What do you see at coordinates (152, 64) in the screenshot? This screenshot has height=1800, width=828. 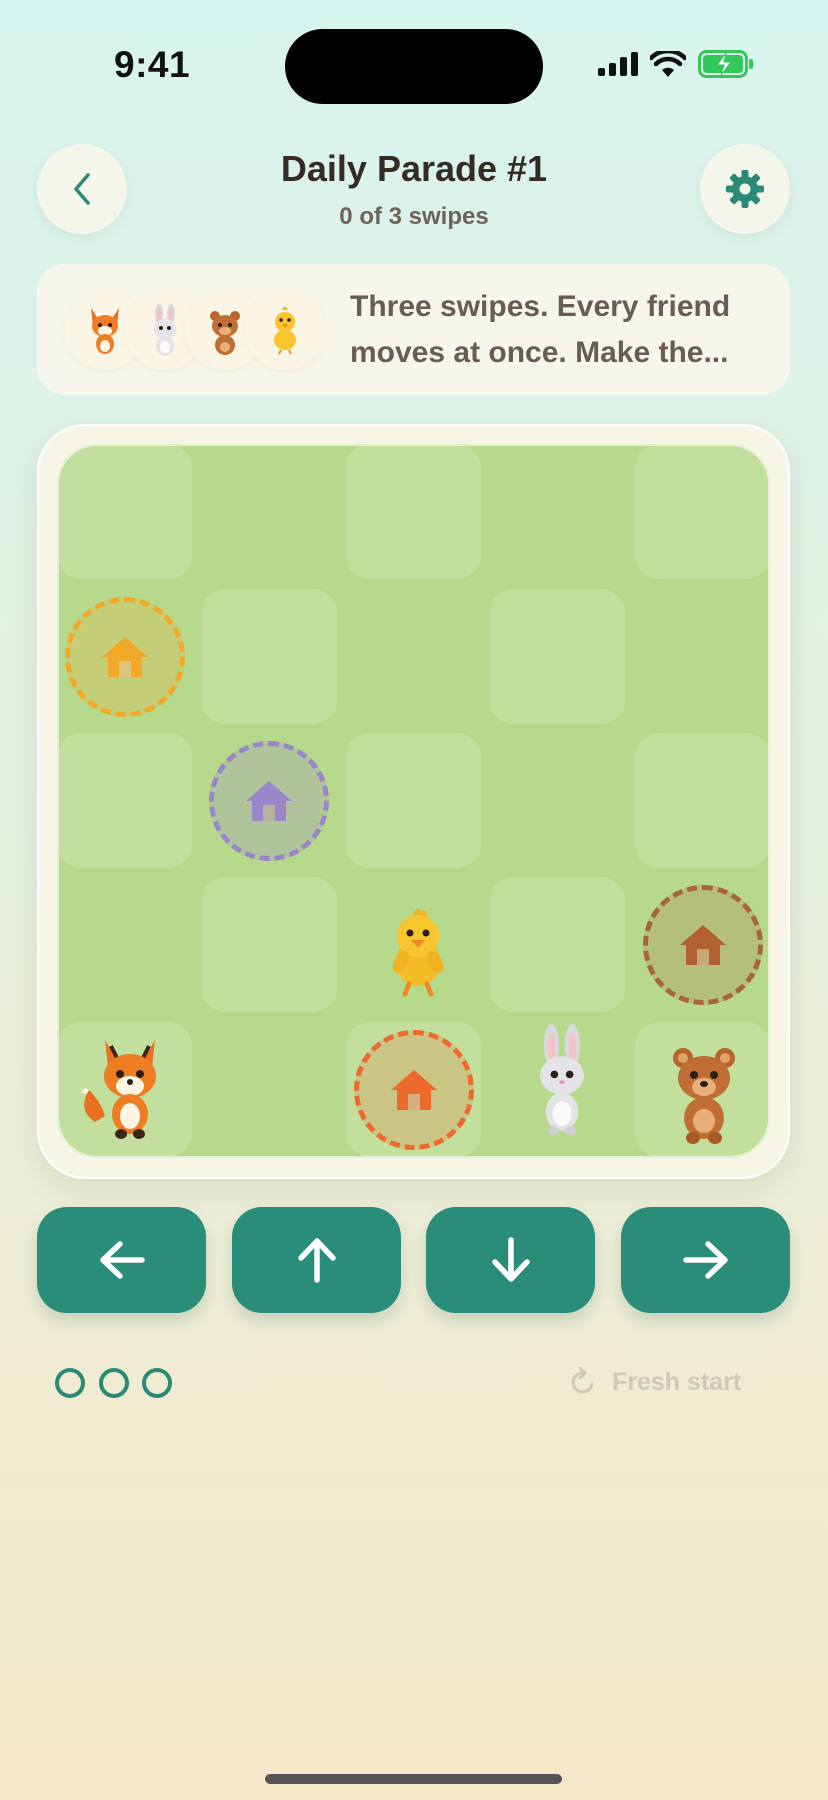 I see `status-time: 9:41` at bounding box center [152, 64].